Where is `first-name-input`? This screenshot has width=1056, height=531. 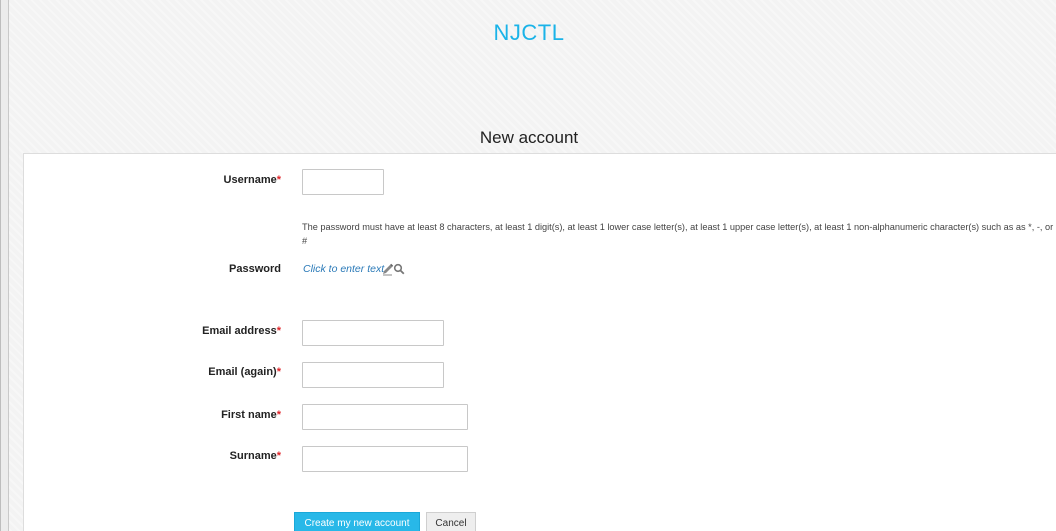 first-name-input is located at coordinates (385, 417).